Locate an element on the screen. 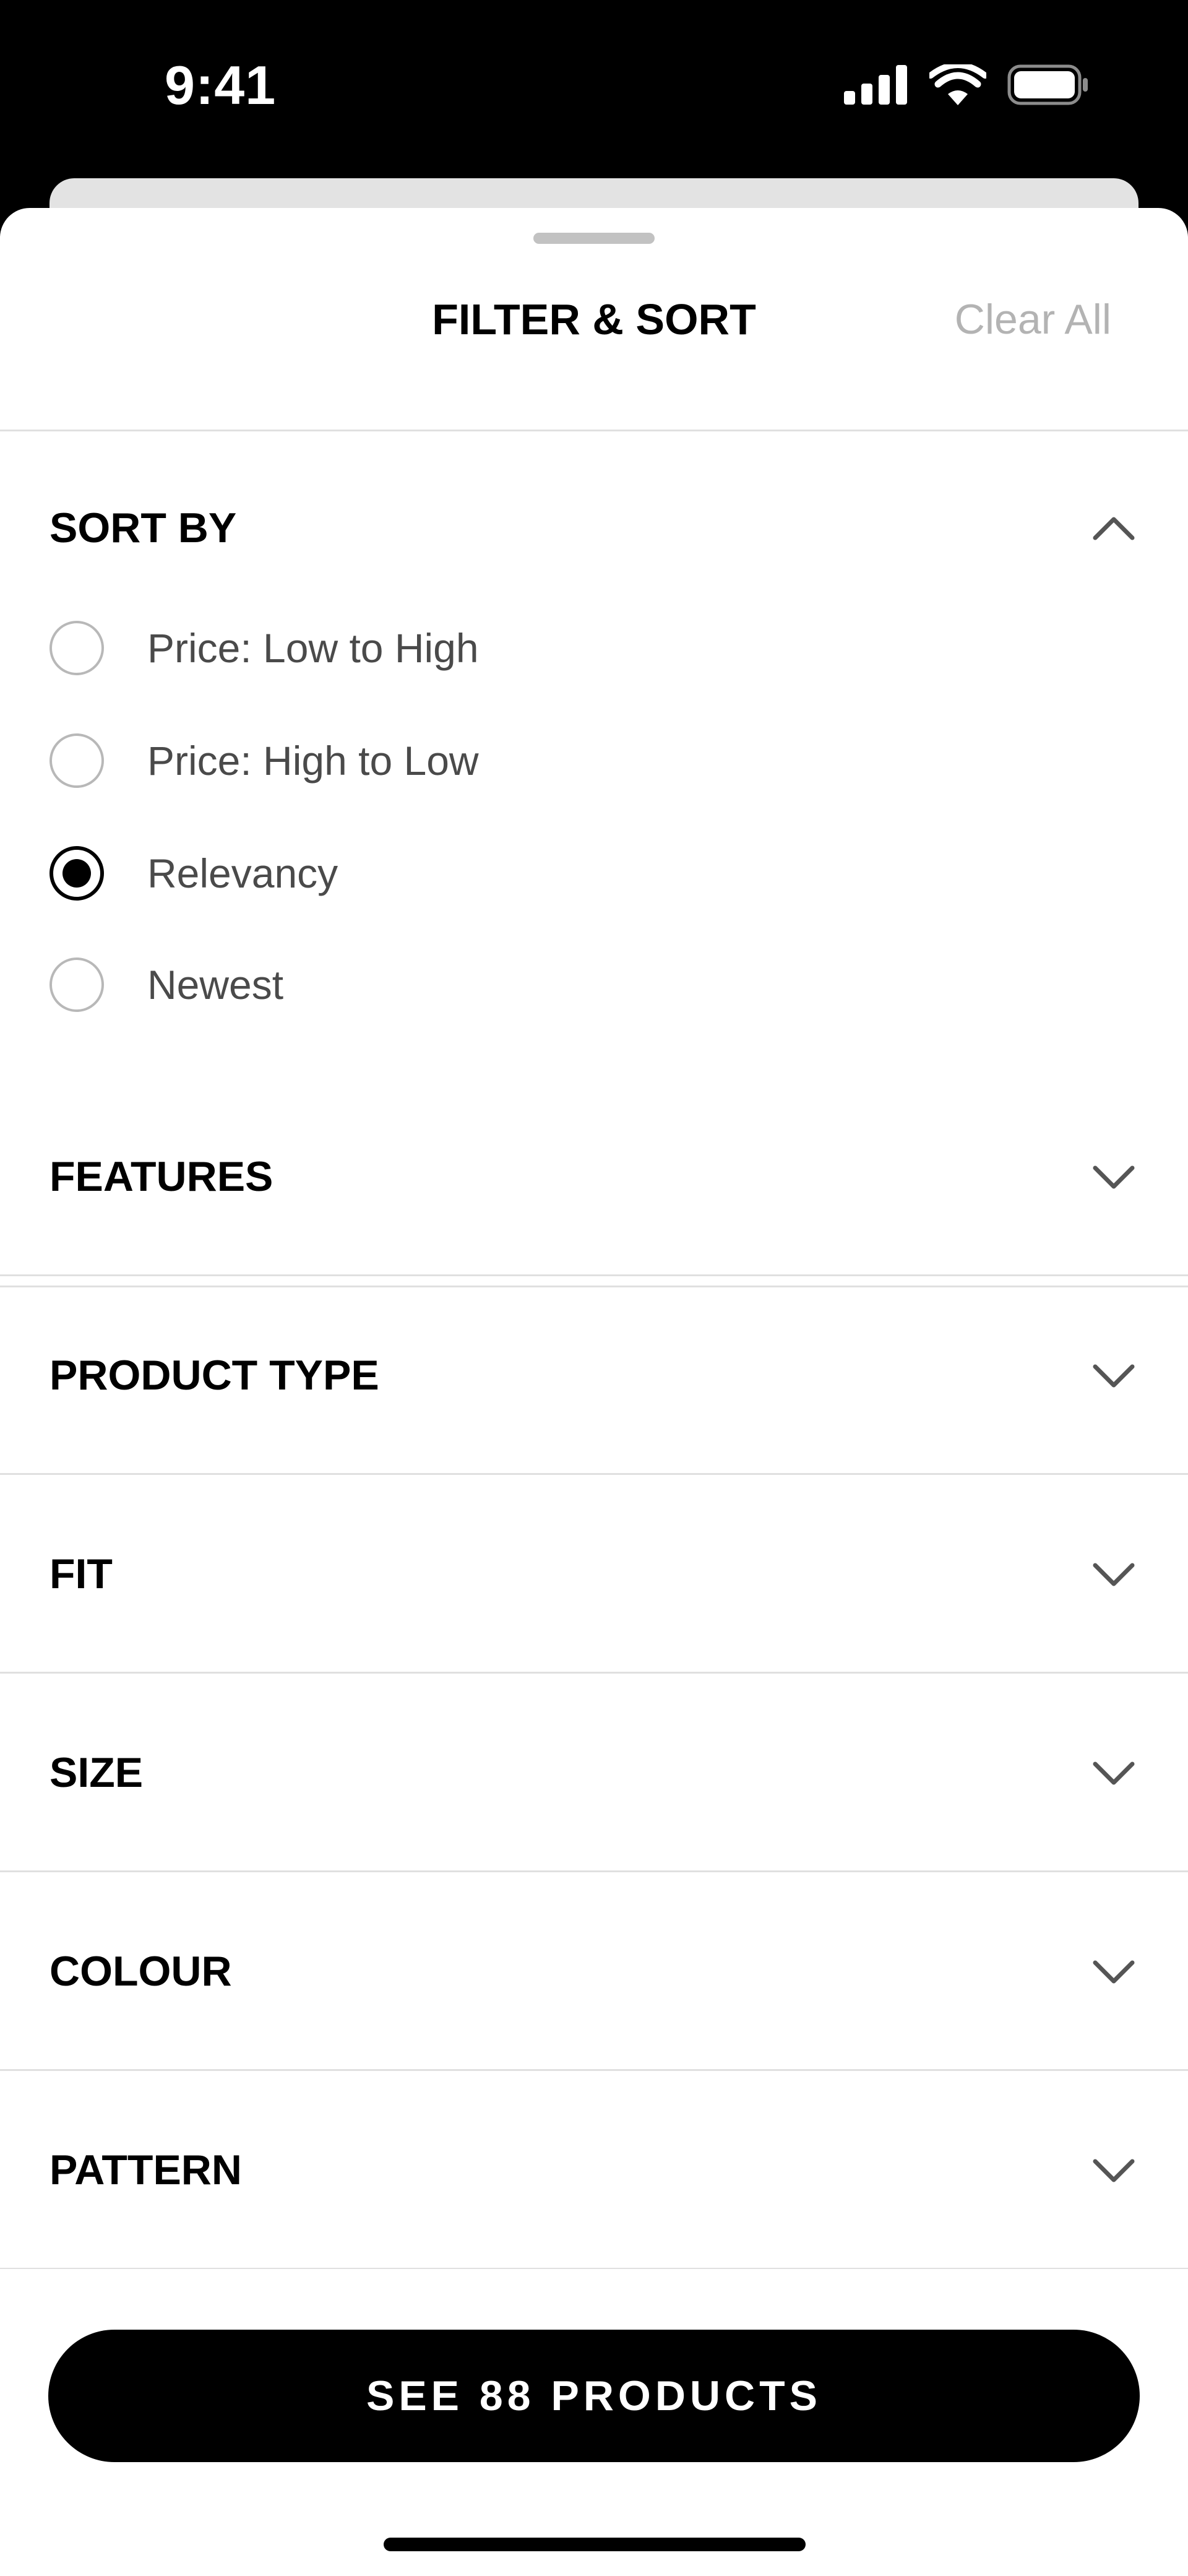 The image size is (1188, 2576). sort-option-label: Relevancy is located at coordinates (242, 873).